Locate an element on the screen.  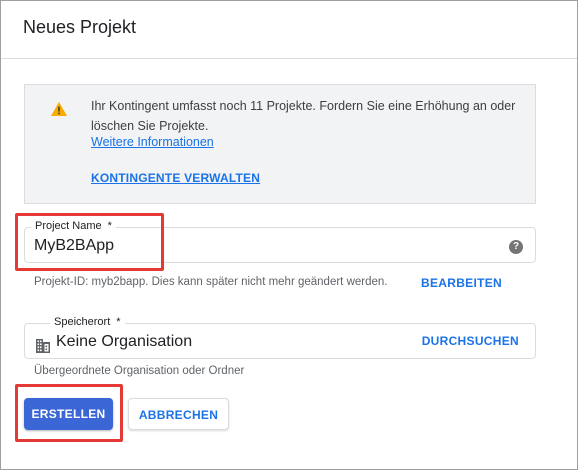
manage-quotas-link: KONTINGENTE VERWALTEN is located at coordinates (175, 178).